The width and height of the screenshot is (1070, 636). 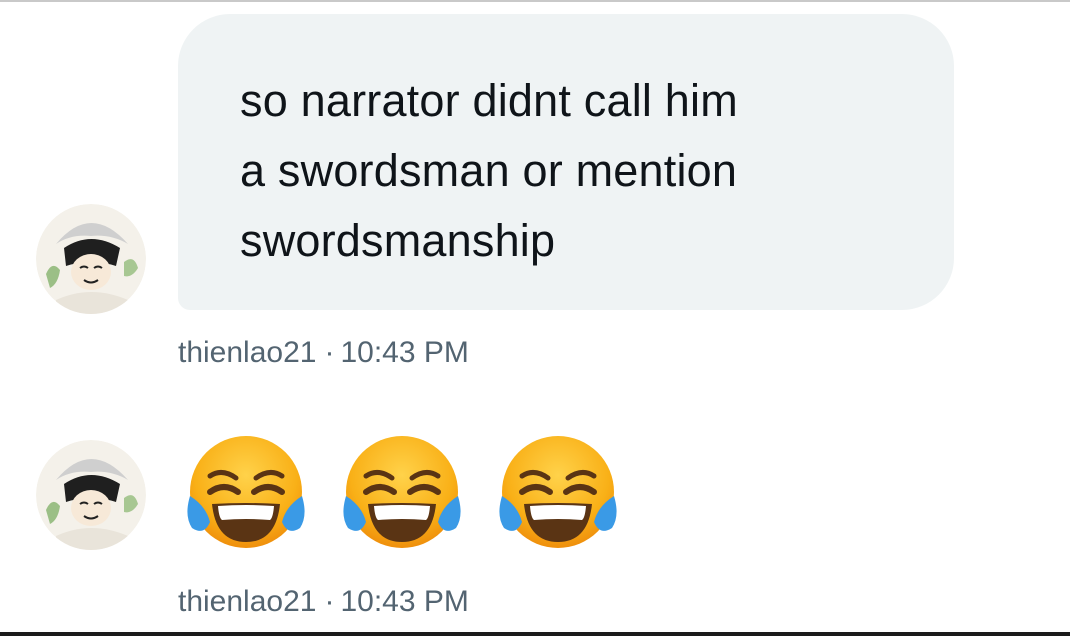 What do you see at coordinates (535, 634) in the screenshot?
I see `bottom-divider` at bounding box center [535, 634].